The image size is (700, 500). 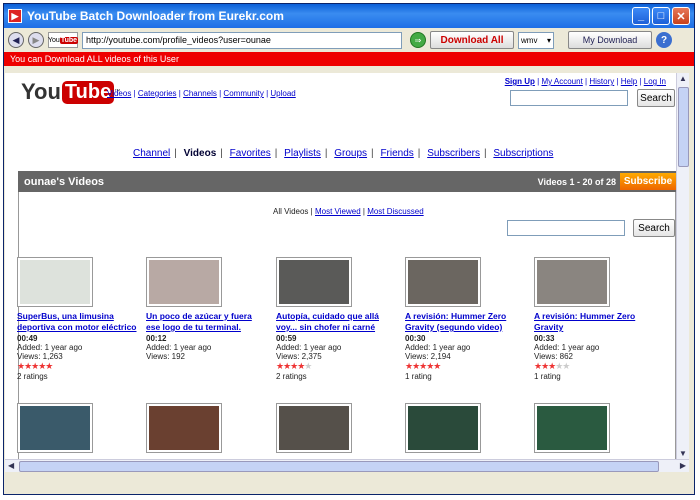 I want to click on nav-channels: Channels, so click(x=200, y=93).